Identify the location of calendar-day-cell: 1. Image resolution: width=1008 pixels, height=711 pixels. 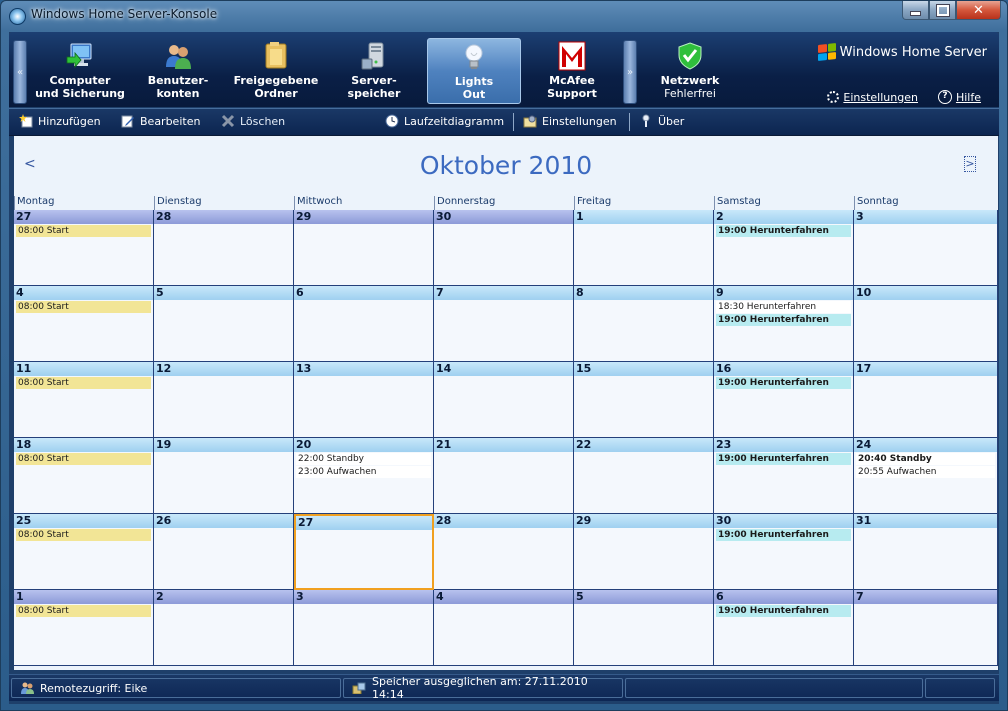
(644, 248).